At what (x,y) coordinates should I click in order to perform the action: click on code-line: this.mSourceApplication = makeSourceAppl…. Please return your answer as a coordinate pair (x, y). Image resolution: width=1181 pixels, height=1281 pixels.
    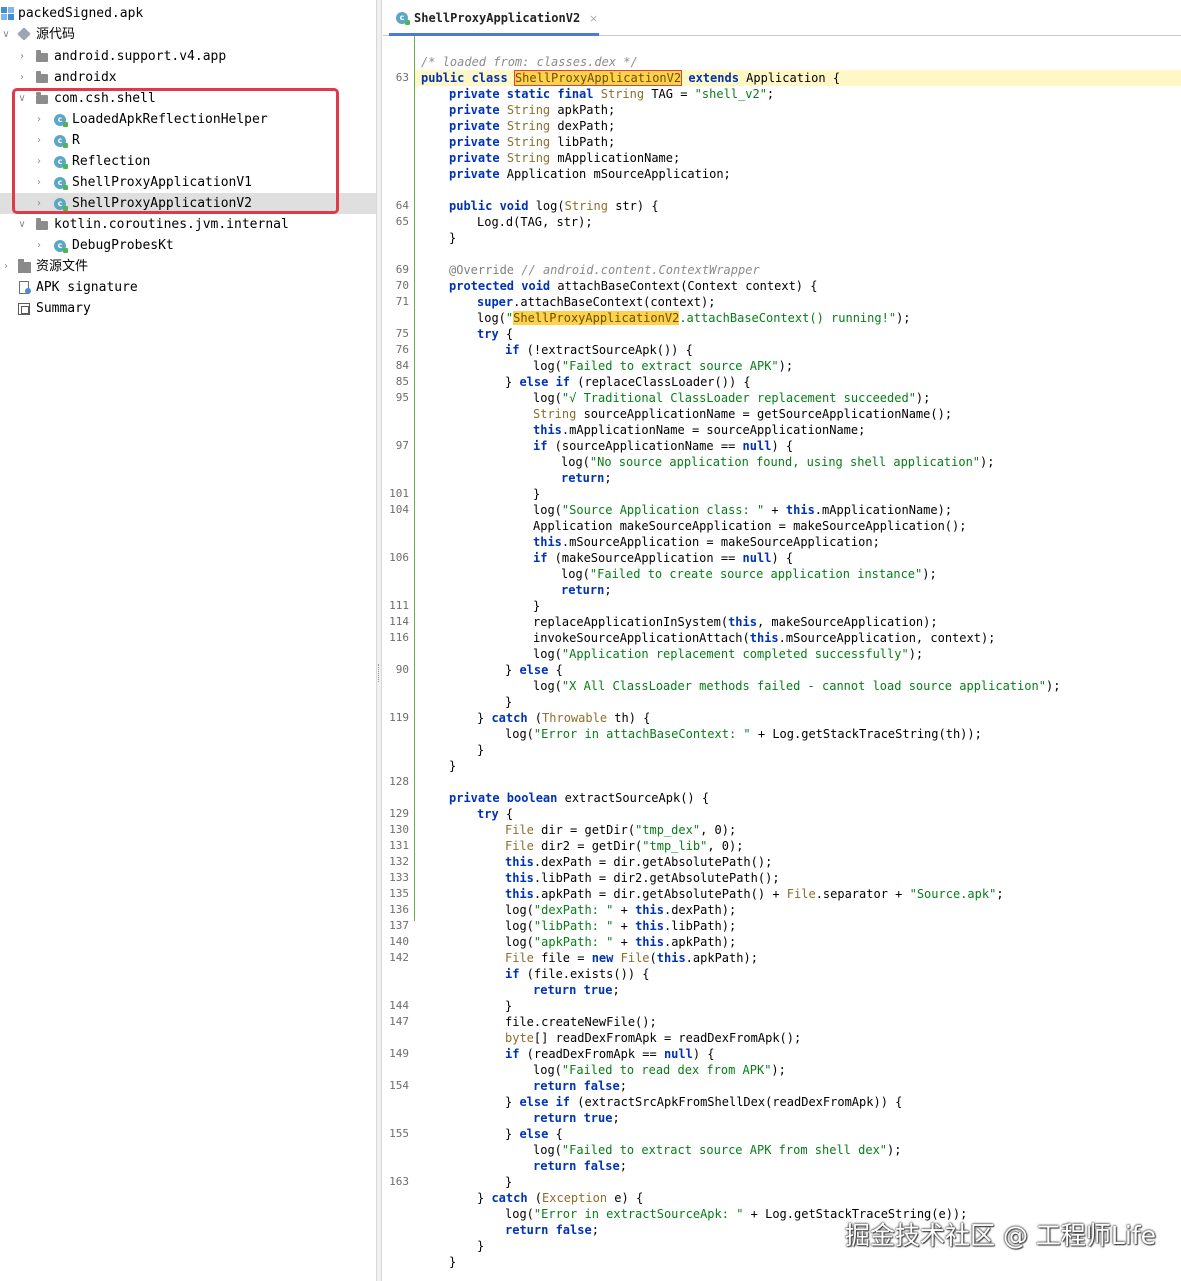
    Looking at the image, I should click on (706, 542).